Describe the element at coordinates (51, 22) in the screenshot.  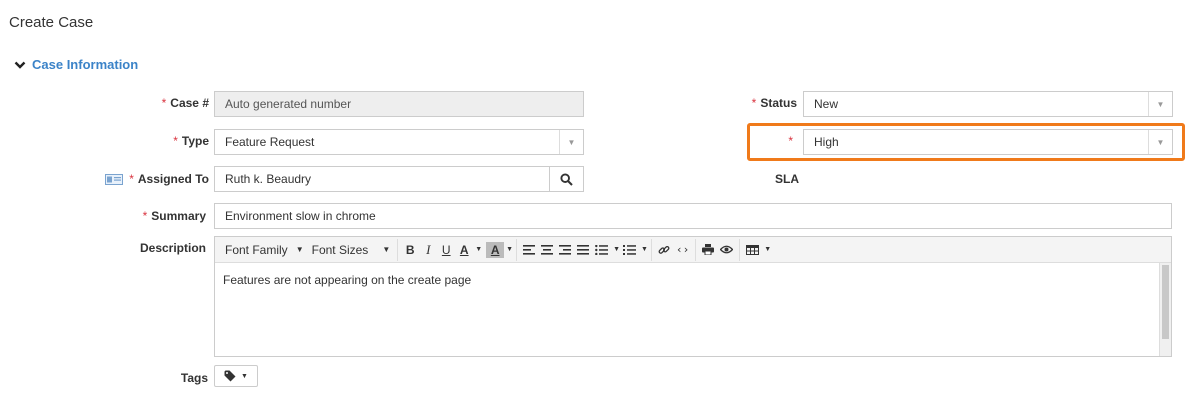
I see `page-title: Create Case` at that location.